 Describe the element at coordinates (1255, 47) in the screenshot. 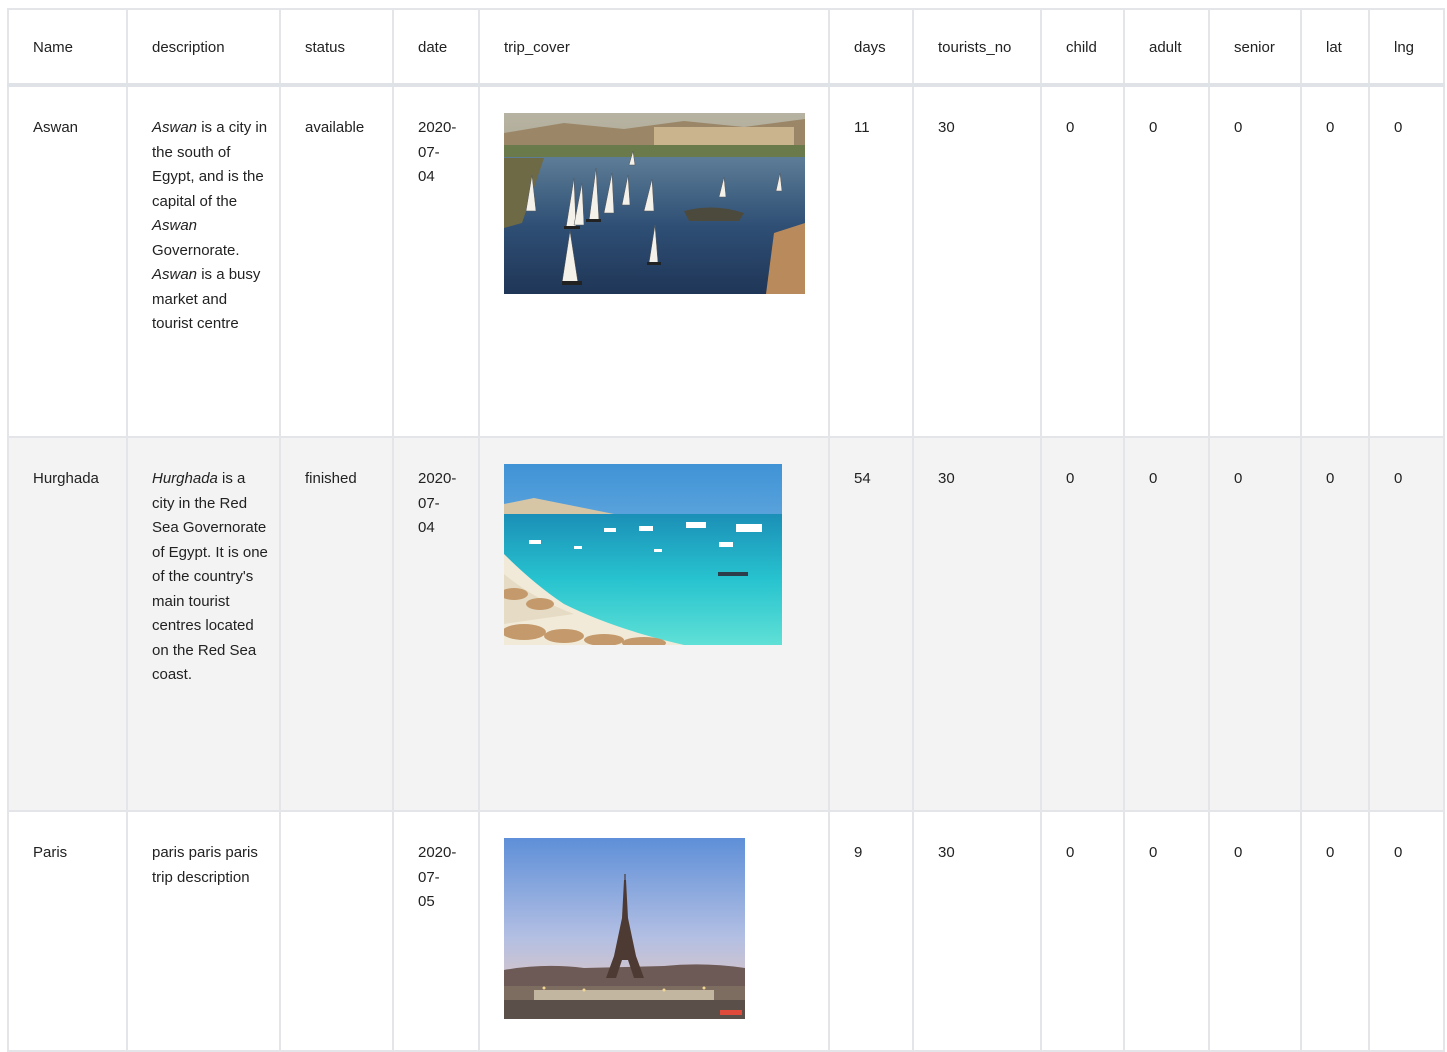

I see `column-header-senior: senior` at that location.